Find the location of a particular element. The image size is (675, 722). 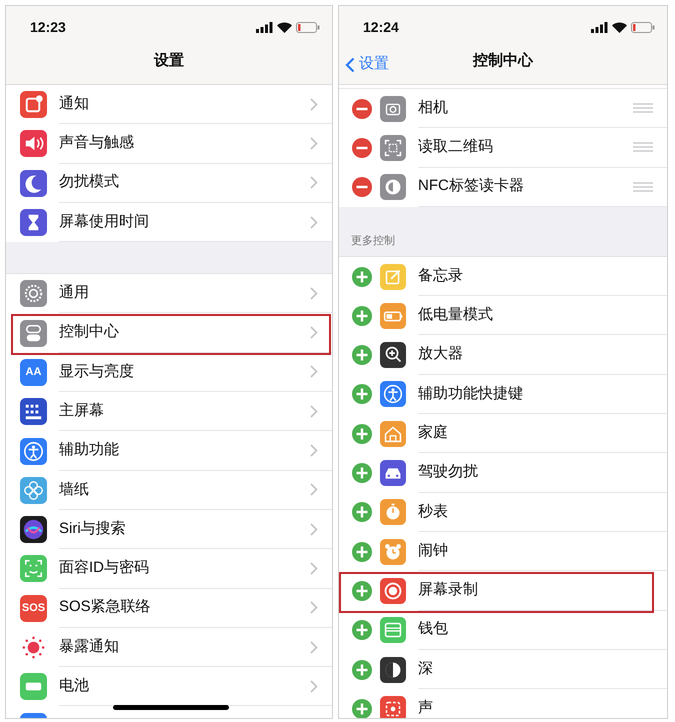

row-label: 主屏幕 is located at coordinates (81, 410).